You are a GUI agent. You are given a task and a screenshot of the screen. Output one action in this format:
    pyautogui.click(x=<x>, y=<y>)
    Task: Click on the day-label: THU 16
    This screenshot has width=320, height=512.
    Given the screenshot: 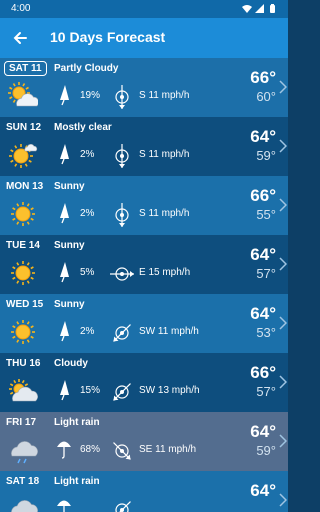 What is the action you would take?
    pyautogui.click(x=23, y=363)
    